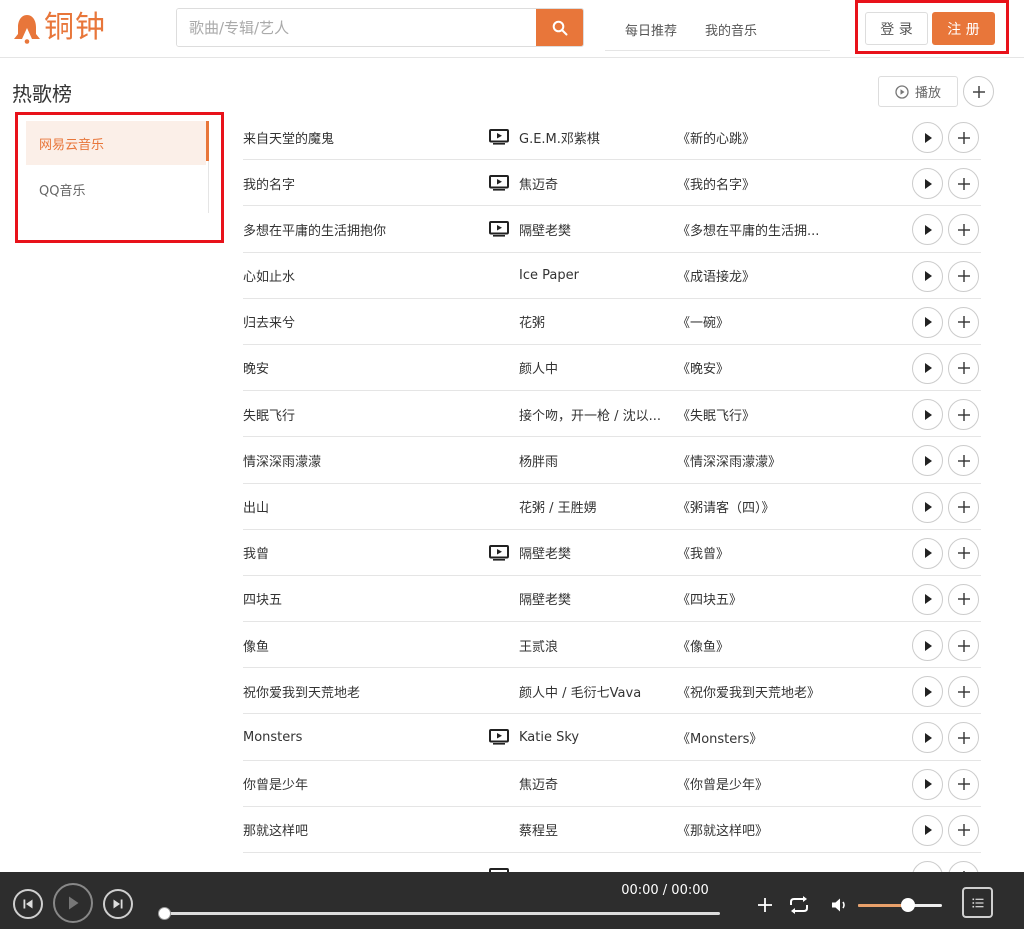 This screenshot has width=1024, height=929. What do you see at coordinates (757, 862) in the screenshot?
I see `song-album` at bounding box center [757, 862].